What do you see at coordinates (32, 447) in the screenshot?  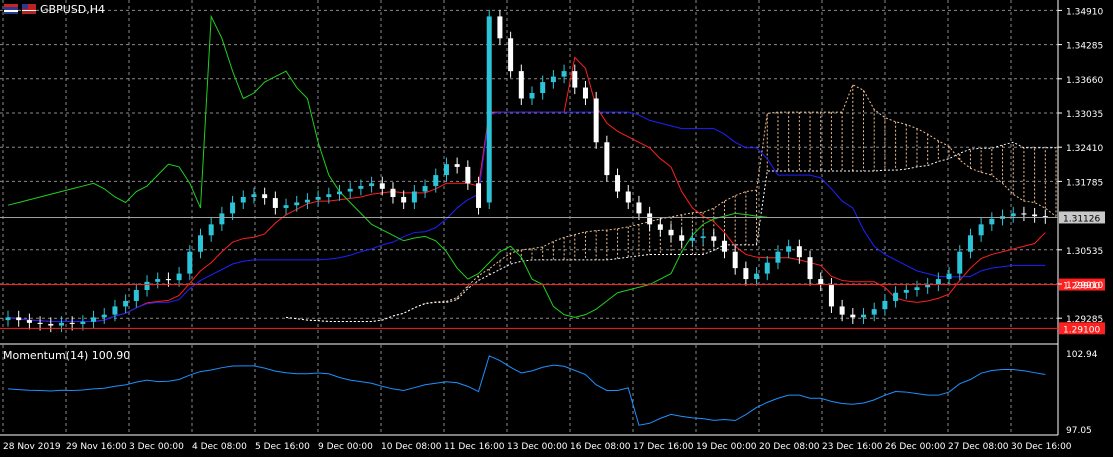 I see `time-label: 28 Nov 2019` at bounding box center [32, 447].